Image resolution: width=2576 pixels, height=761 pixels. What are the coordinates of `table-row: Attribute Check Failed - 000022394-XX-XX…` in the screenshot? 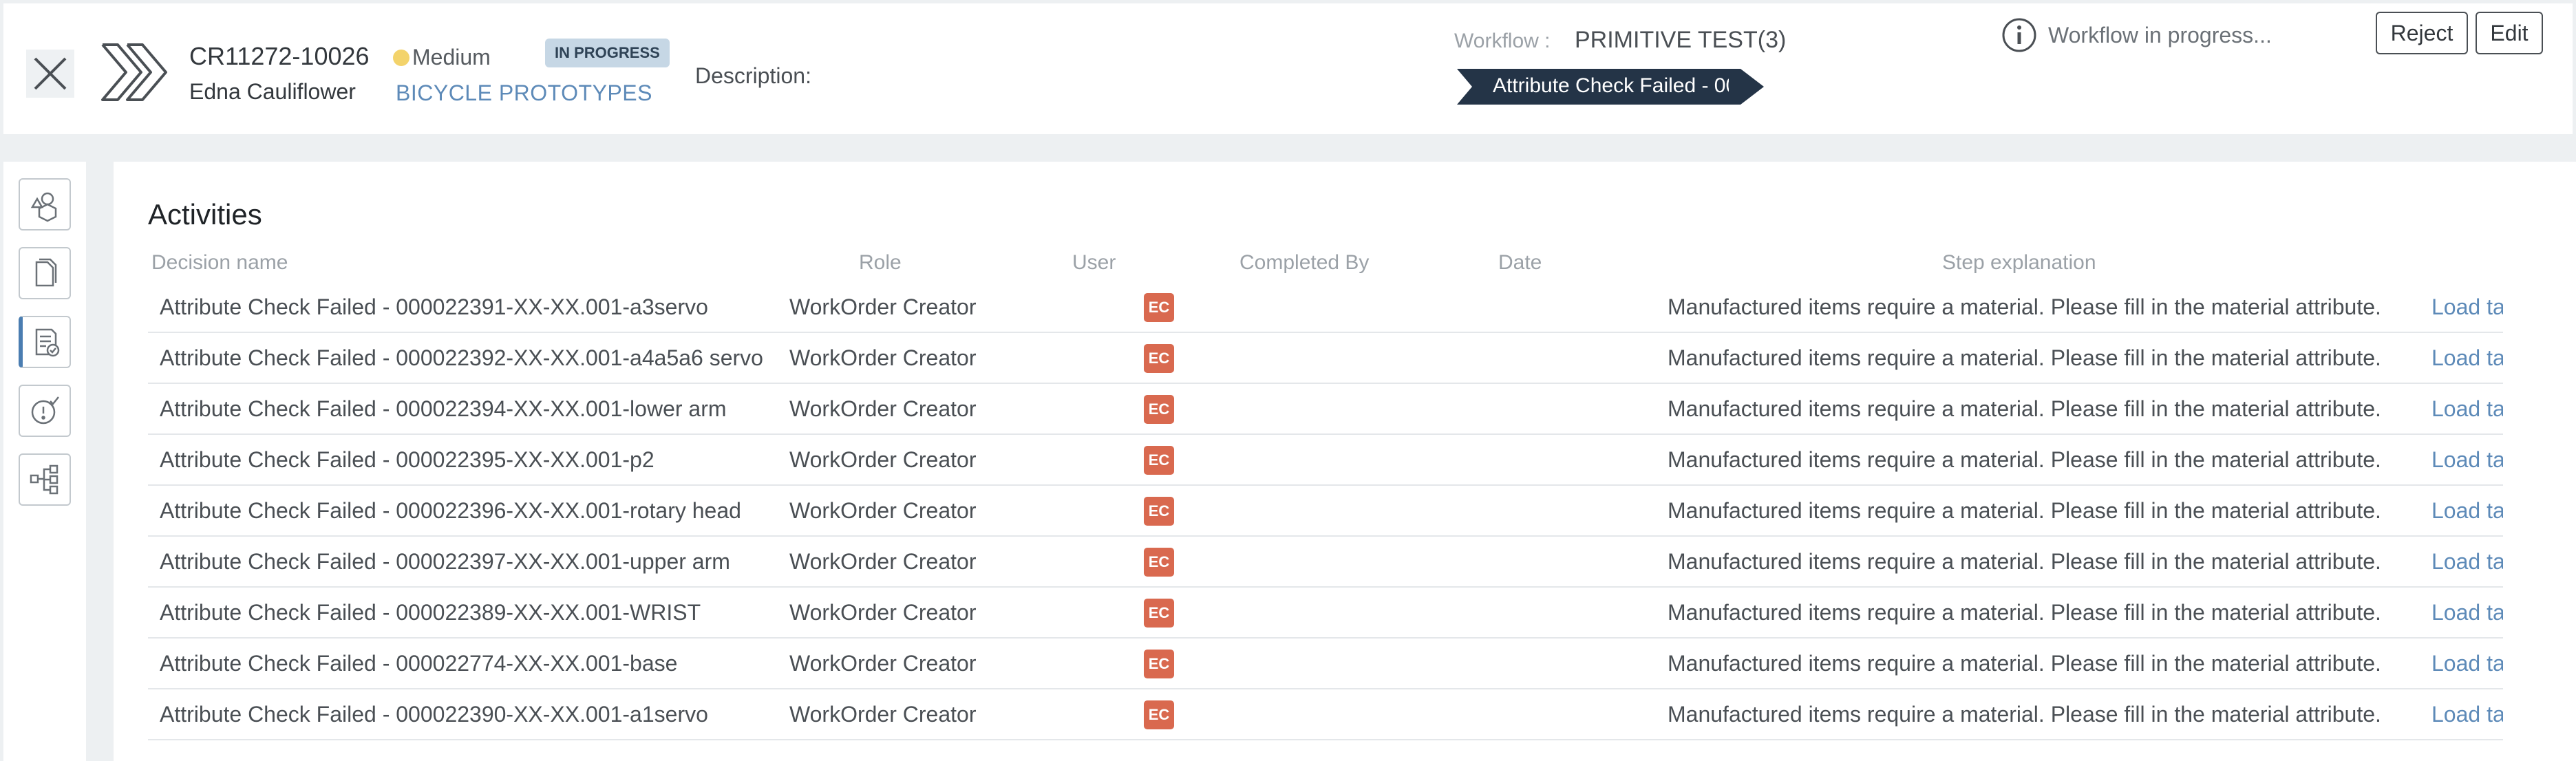 It's located at (1325, 409).